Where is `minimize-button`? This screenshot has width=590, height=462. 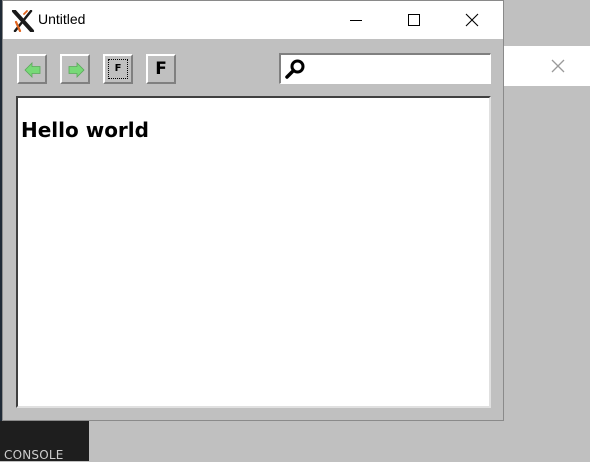
minimize-button is located at coordinates (356, 20).